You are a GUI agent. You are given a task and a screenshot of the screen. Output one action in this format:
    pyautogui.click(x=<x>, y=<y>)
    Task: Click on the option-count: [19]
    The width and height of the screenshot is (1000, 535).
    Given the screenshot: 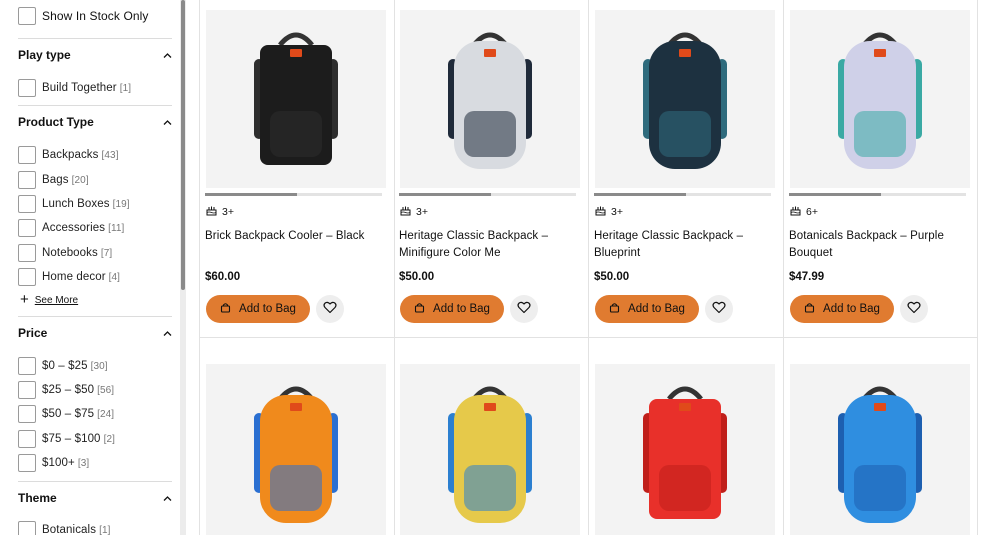 What is the action you would take?
    pyautogui.click(x=121, y=204)
    